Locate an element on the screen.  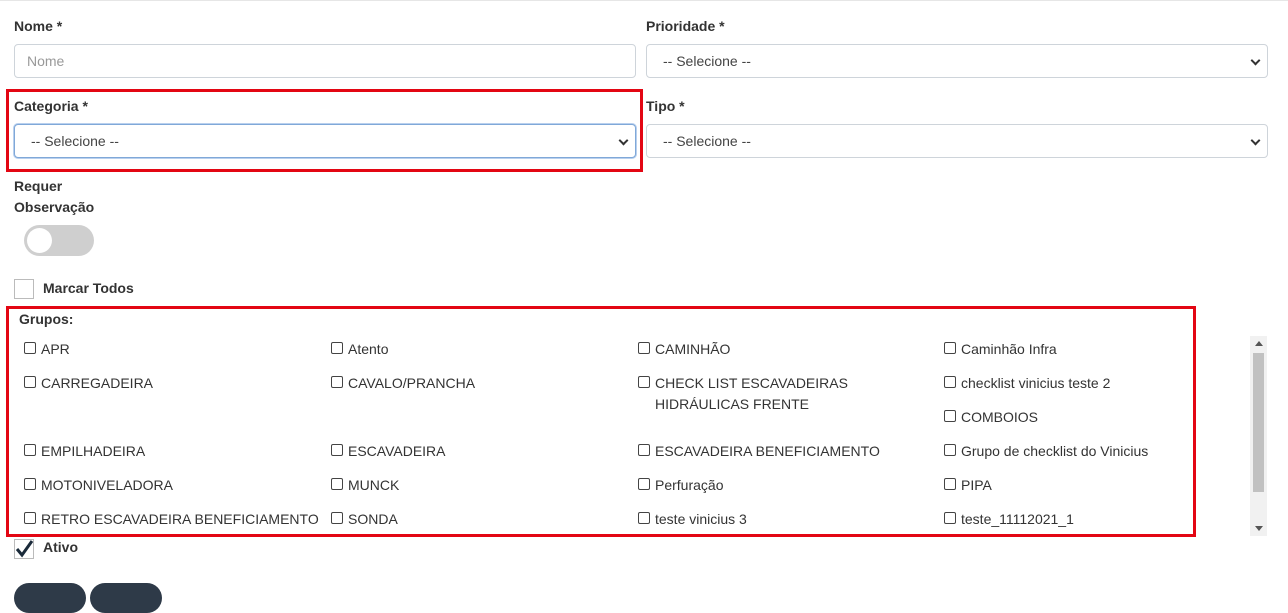
requer-label-line1: Requer is located at coordinates (38, 186).